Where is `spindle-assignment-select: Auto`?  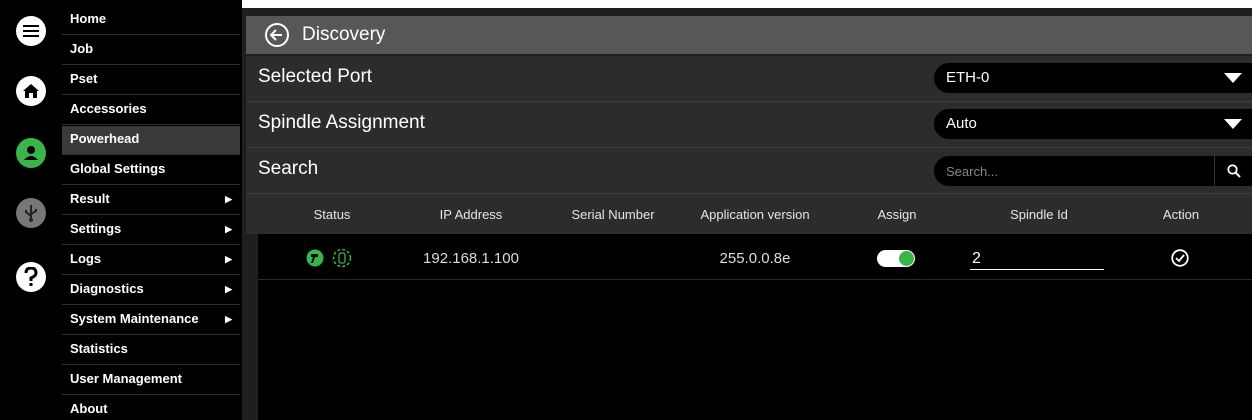 spindle-assignment-select: Auto is located at coordinates (1093, 124).